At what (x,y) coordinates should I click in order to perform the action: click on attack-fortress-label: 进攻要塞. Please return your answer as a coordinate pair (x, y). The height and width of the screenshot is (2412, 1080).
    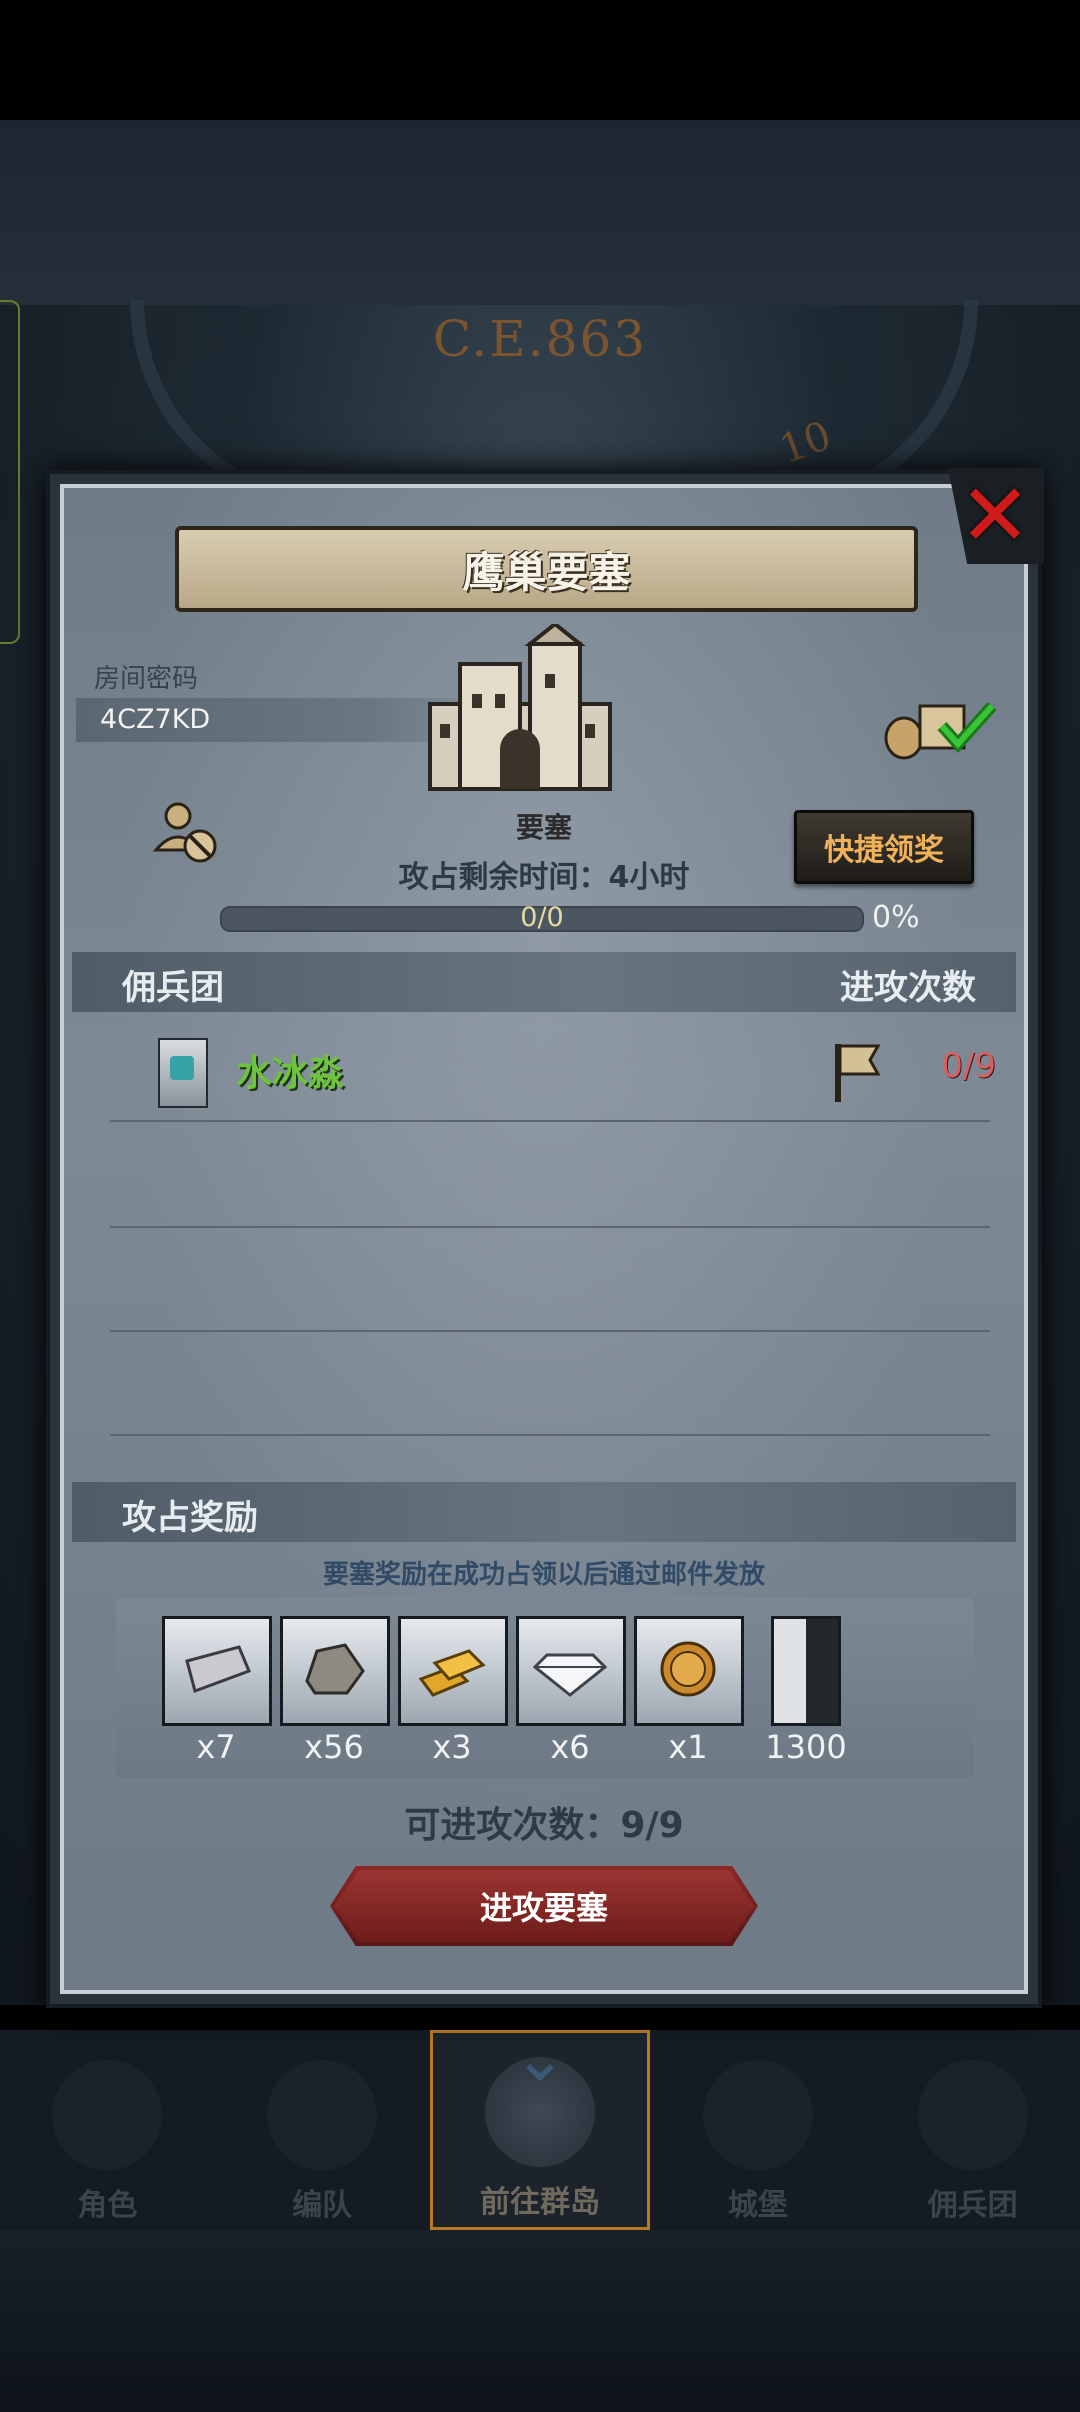
    Looking at the image, I should click on (543, 1908).